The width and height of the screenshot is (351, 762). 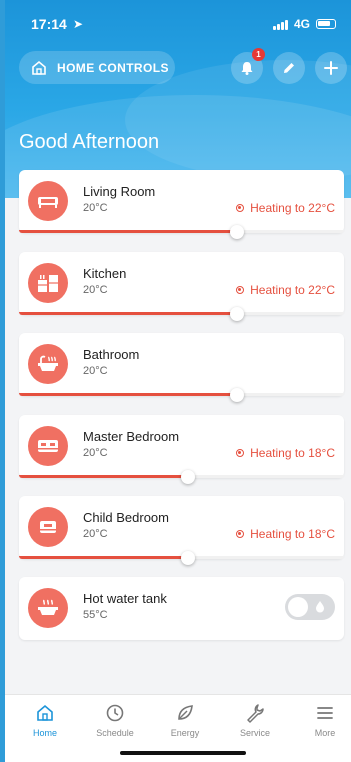 What do you see at coordinates (126, 517) in the screenshot?
I see `room-name: Child Bedroom` at bounding box center [126, 517].